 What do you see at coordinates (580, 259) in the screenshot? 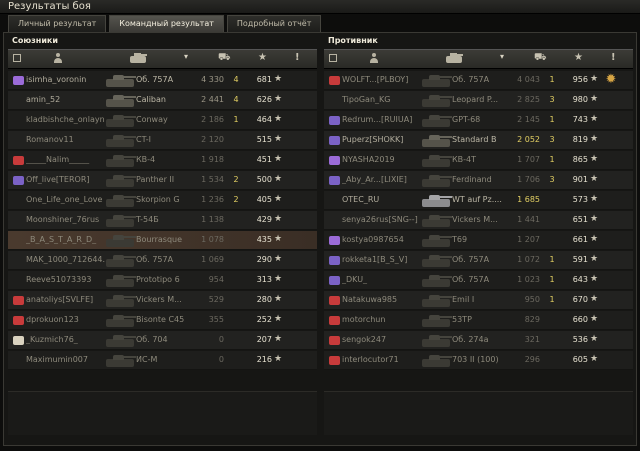
I see `experience-value: 591` at bounding box center [580, 259].